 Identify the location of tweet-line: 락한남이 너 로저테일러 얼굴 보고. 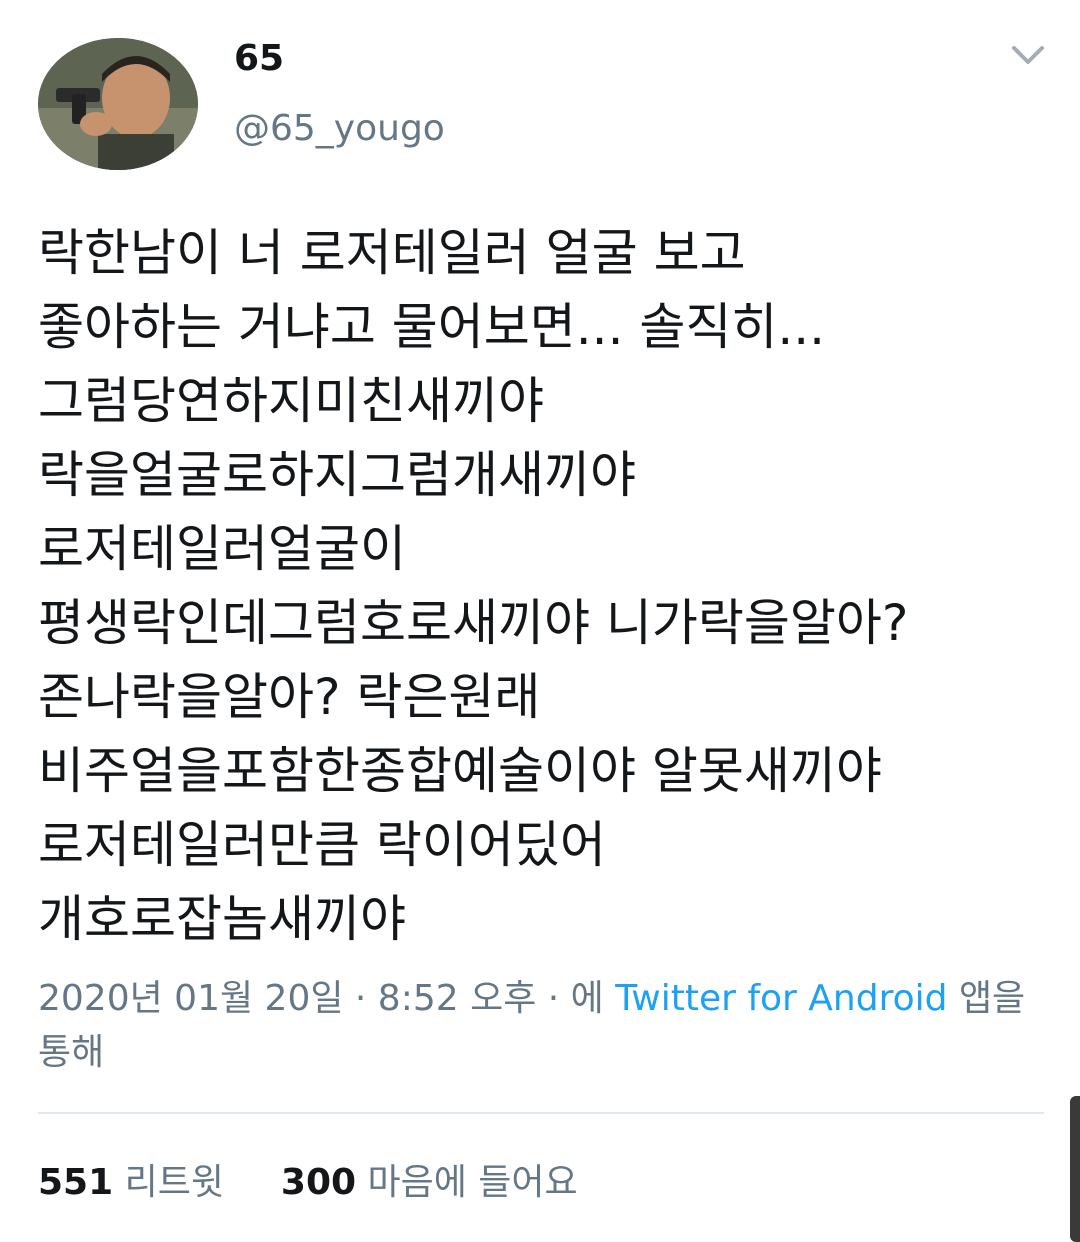
(392, 253).